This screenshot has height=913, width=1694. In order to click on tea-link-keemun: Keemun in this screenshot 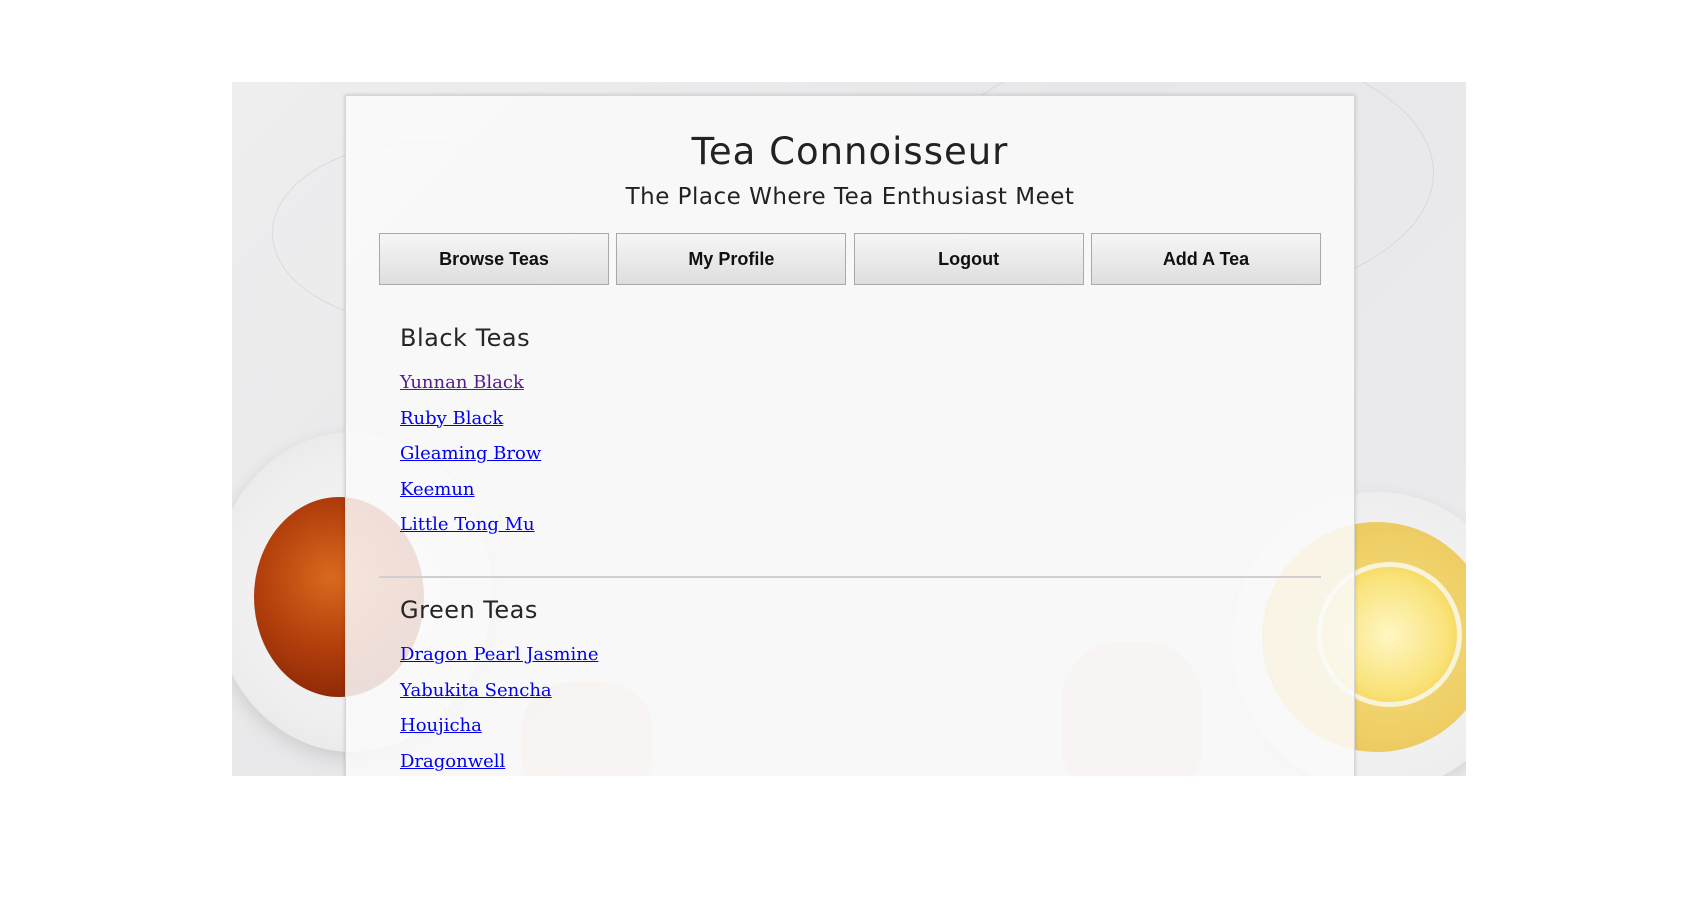, I will do `click(437, 489)`.